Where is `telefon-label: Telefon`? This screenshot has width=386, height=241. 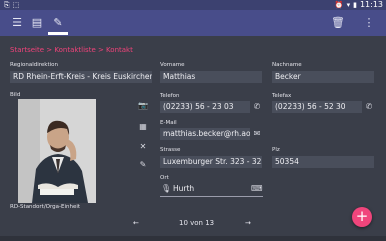 telefon-label: Telefon is located at coordinates (170, 96).